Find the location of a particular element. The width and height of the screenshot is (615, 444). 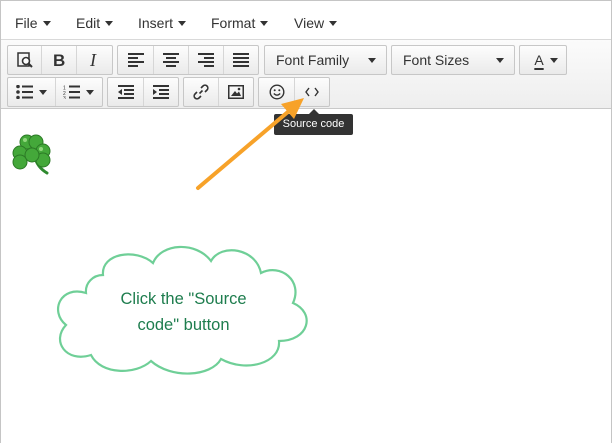

callout-line-2: code" button is located at coordinates (183, 325).